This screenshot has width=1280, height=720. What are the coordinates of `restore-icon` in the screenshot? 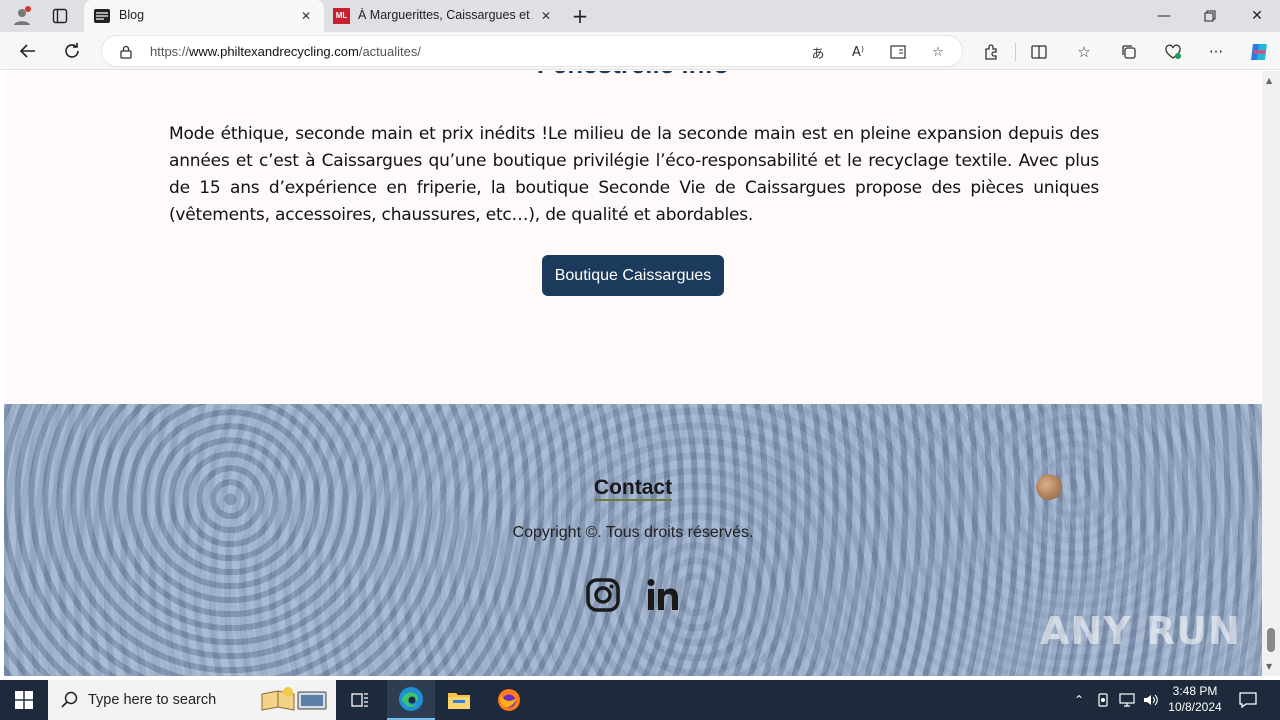 It's located at (1210, 16).